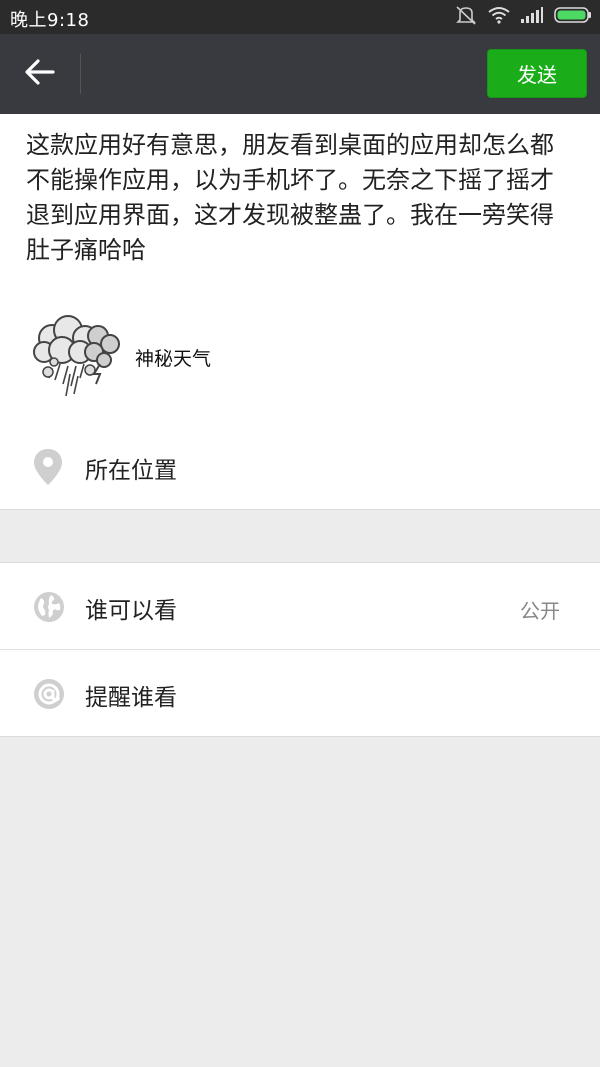 The image size is (600, 1067). Describe the element at coordinates (537, 73) in the screenshot. I see `send-button: 发送` at that location.